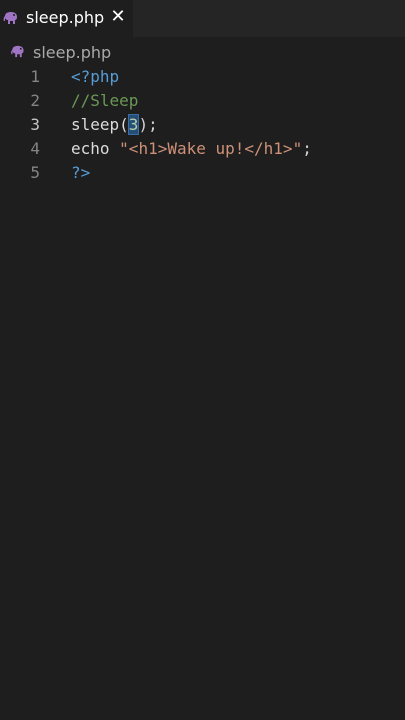 The width and height of the screenshot is (405, 720). I want to click on breadcrumb-file: sleep.php, so click(72, 52).